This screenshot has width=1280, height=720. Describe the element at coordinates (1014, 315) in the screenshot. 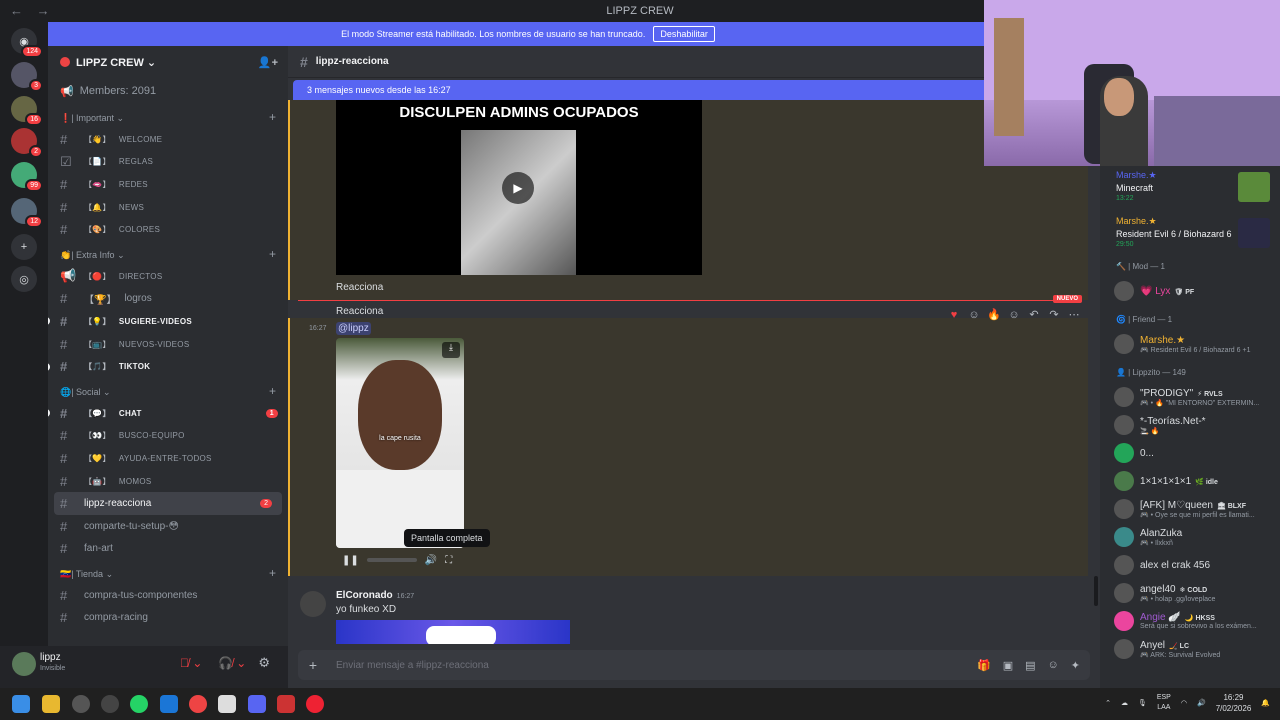

I see `add-reaction-icon: ☺` at that location.